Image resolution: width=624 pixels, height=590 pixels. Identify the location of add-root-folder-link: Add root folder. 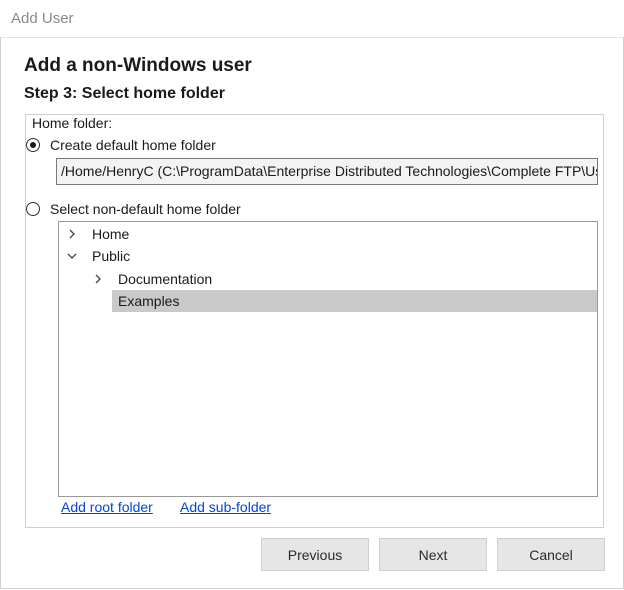
(107, 507).